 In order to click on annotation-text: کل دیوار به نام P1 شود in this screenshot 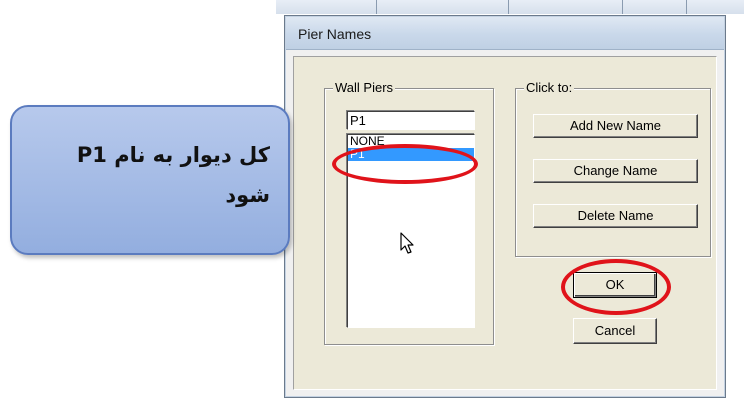, I will do `click(173, 175)`.